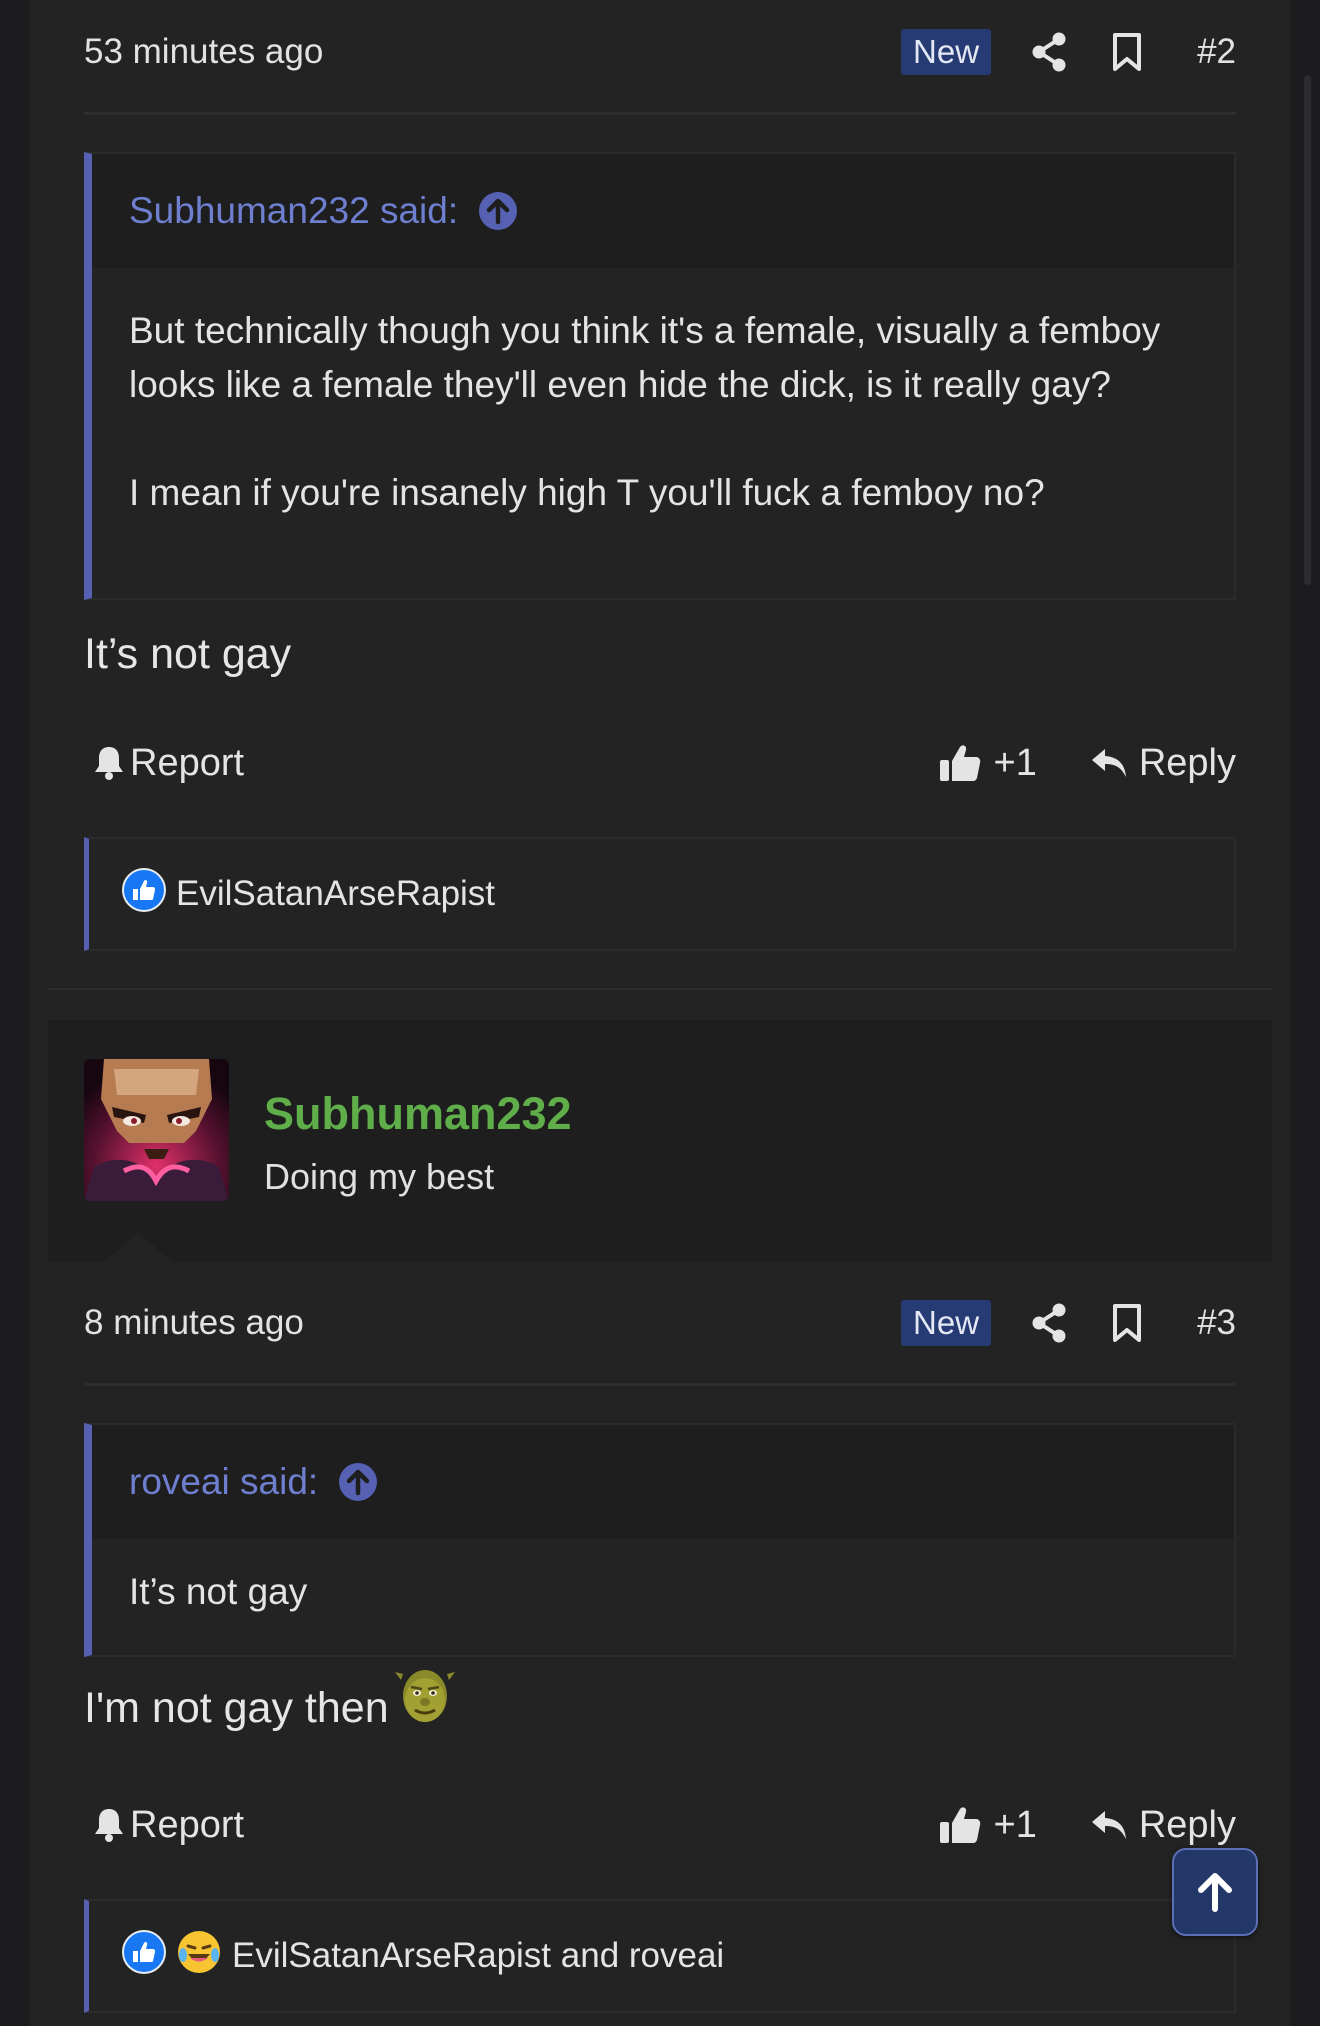  What do you see at coordinates (223, 1482) in the screenshot?
I see `quote-author: roveai said:` at bounding box center [223, 1482].